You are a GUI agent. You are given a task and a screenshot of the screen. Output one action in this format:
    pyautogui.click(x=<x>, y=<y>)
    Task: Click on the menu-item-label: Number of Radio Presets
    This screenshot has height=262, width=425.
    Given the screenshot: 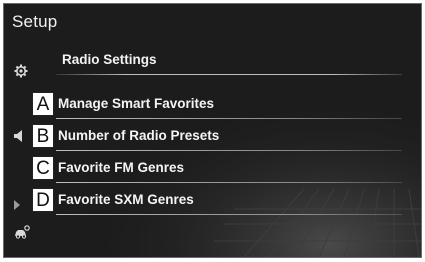 What is the action you would take?
    pyautogui.click(x=139, y=135)
    